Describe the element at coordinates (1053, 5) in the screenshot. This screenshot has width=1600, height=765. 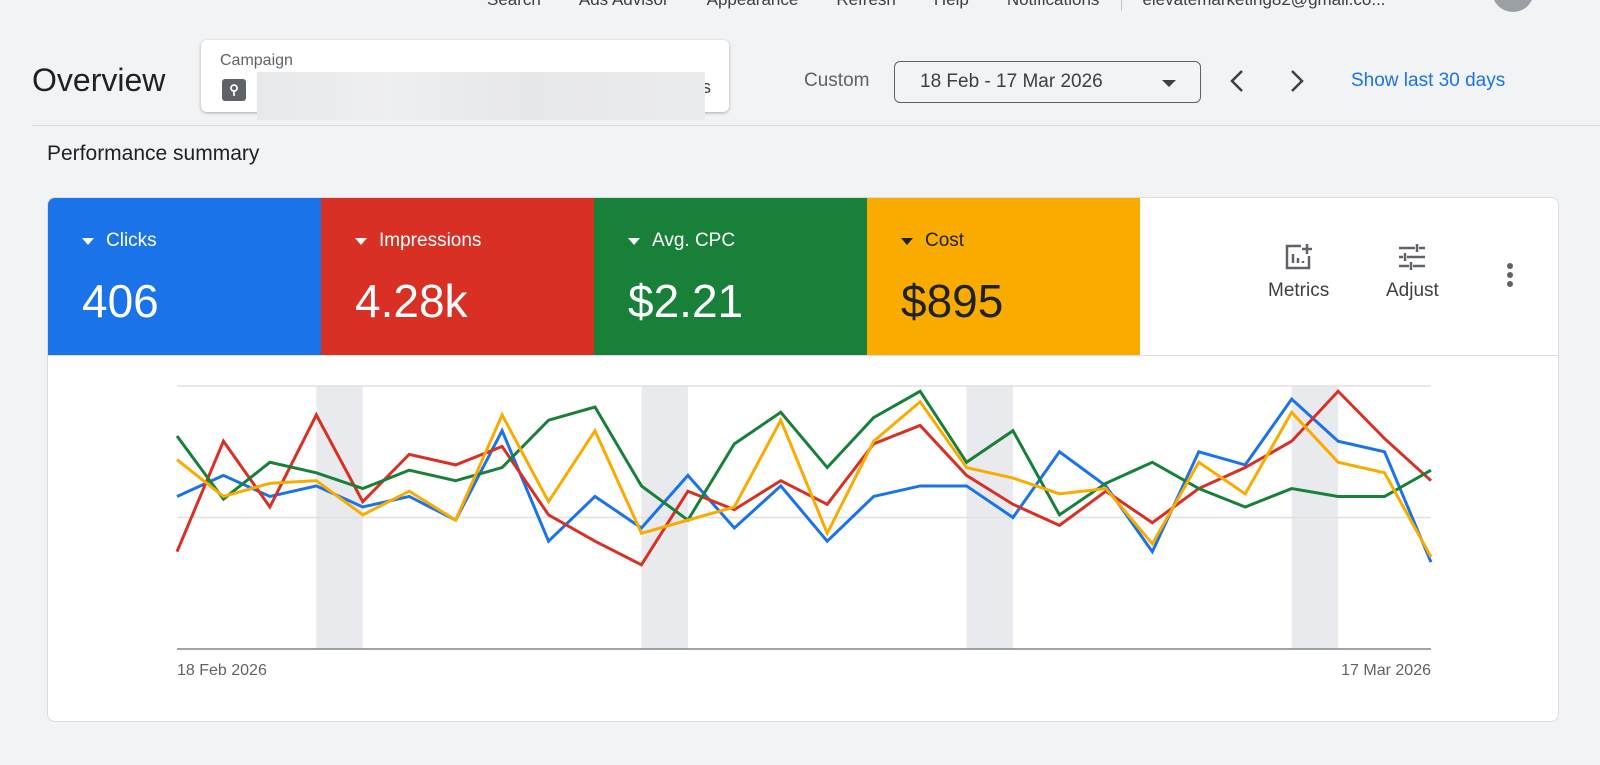
I see `nav-notifications: Notifications` at that location.